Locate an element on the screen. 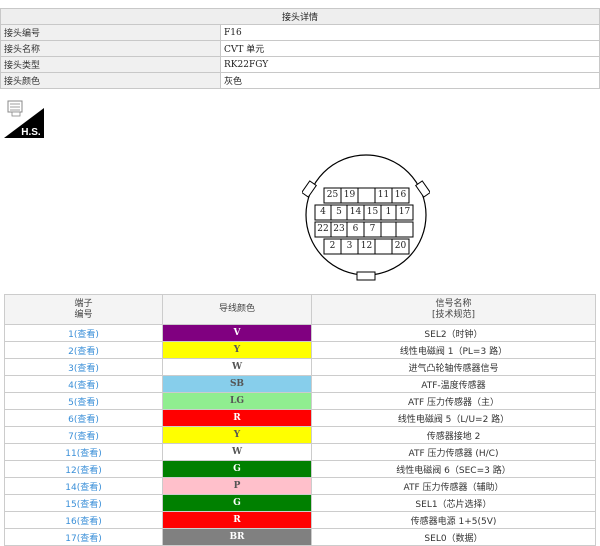 This screenshot has height=546, width=600. column-header-terminal: 端子 编号 is located at coordinates (83, 309).